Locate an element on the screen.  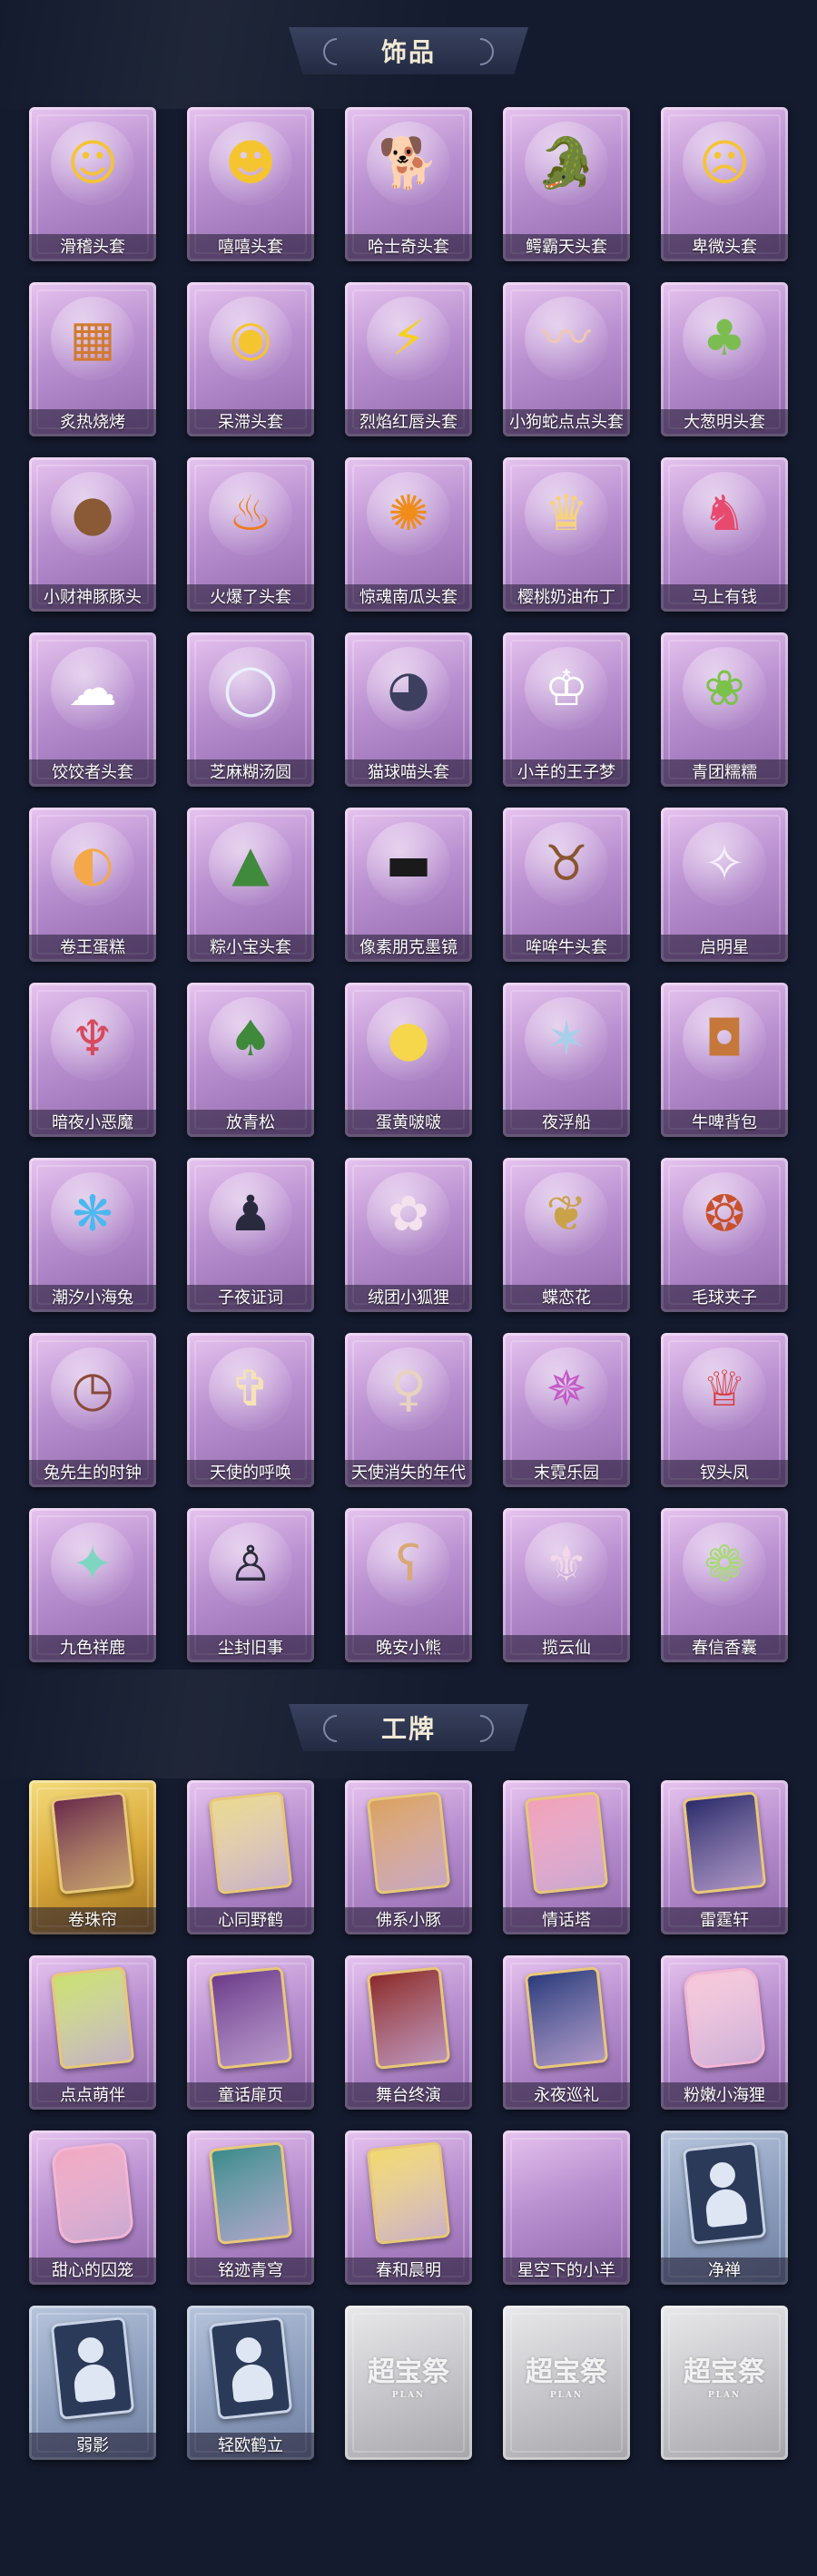
badge-card: 点点萌伴 is located at coordinates (92, 2032).